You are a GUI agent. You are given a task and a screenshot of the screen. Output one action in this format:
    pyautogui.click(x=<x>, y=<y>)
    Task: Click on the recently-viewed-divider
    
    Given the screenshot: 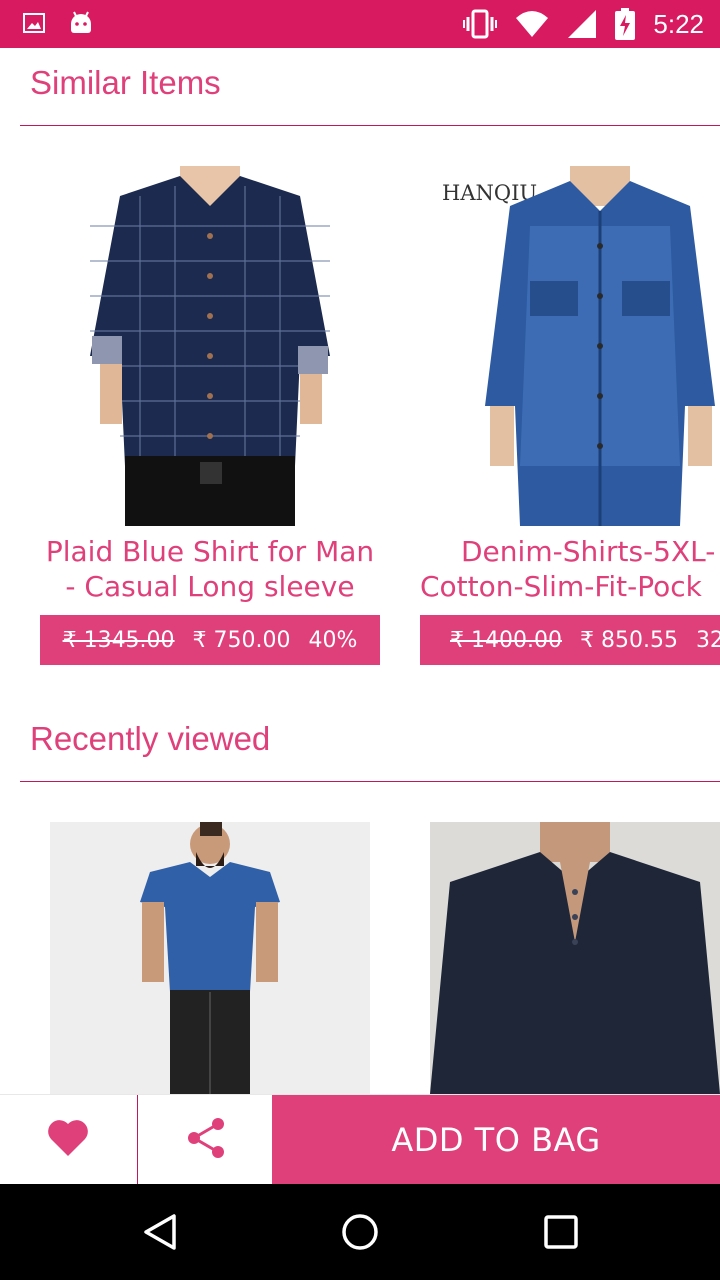 What is the action you would take?
    pyautogui.click(x=370, y=781)
    